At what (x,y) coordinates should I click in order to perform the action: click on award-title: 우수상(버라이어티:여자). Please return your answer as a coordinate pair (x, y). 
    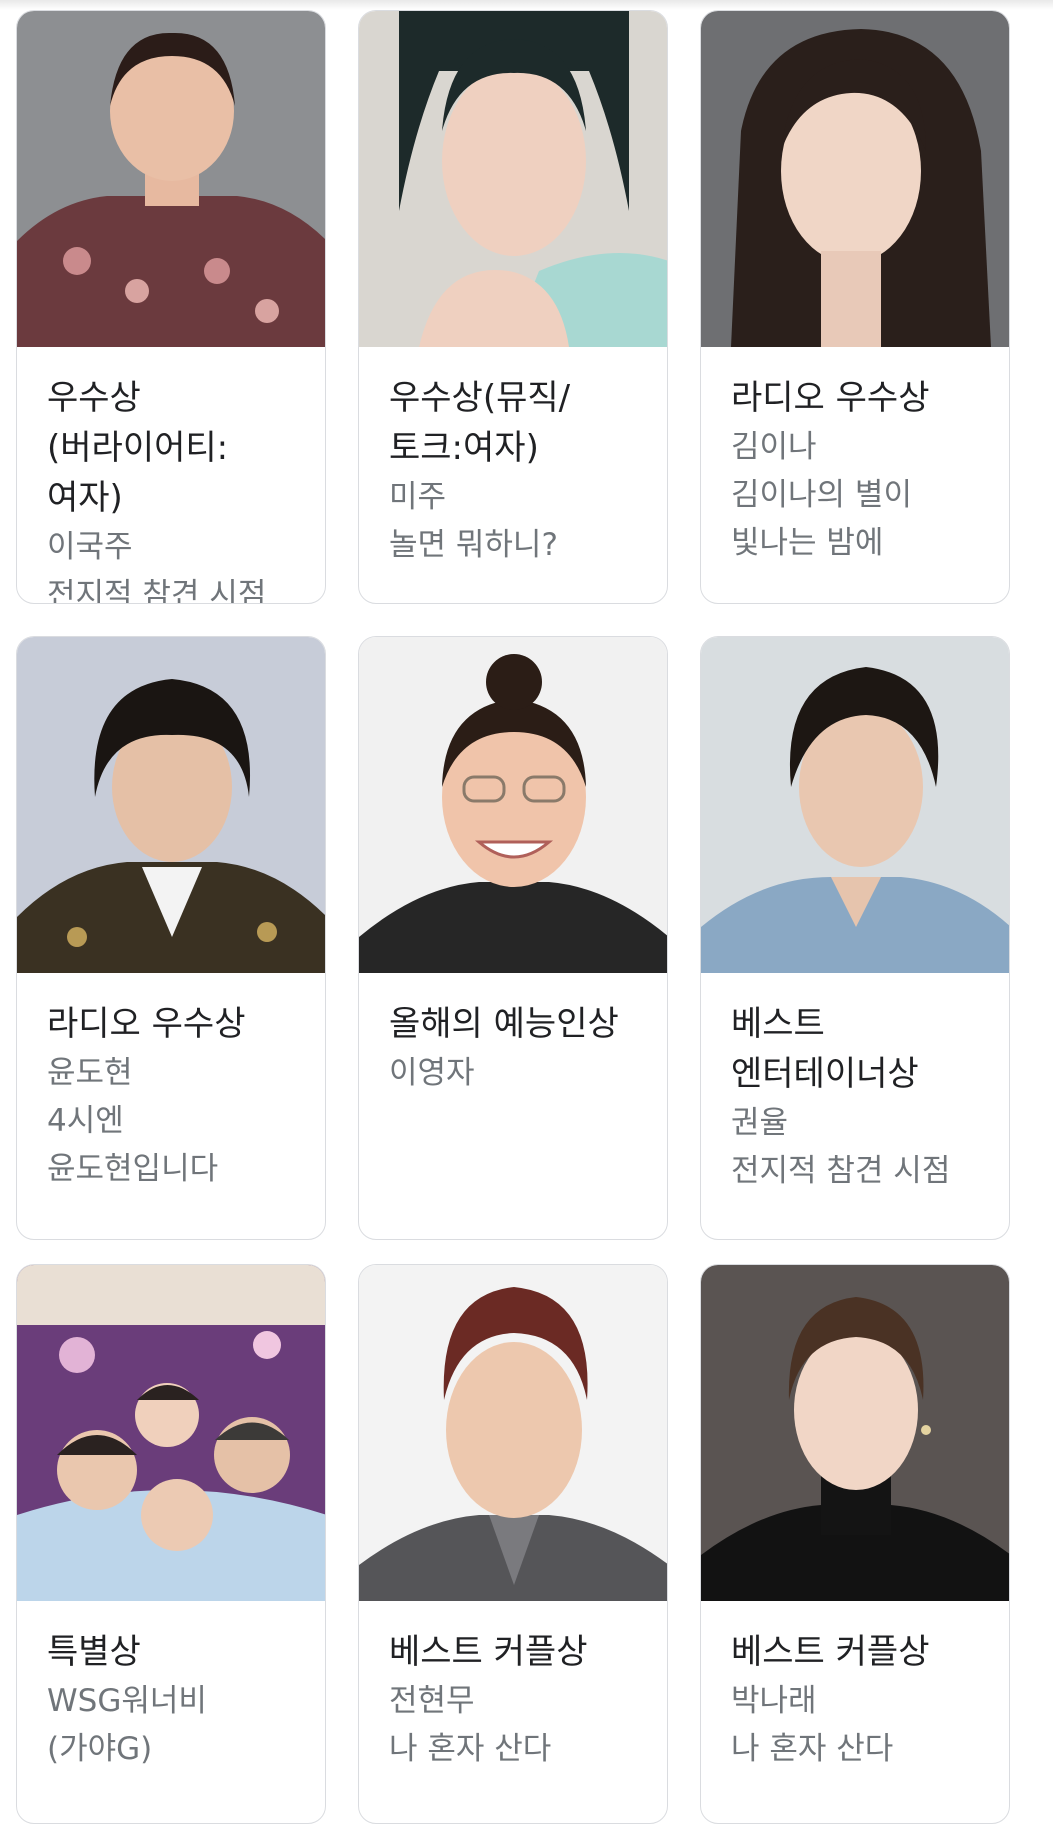
    Looking at the image, I should click on (138, 448).